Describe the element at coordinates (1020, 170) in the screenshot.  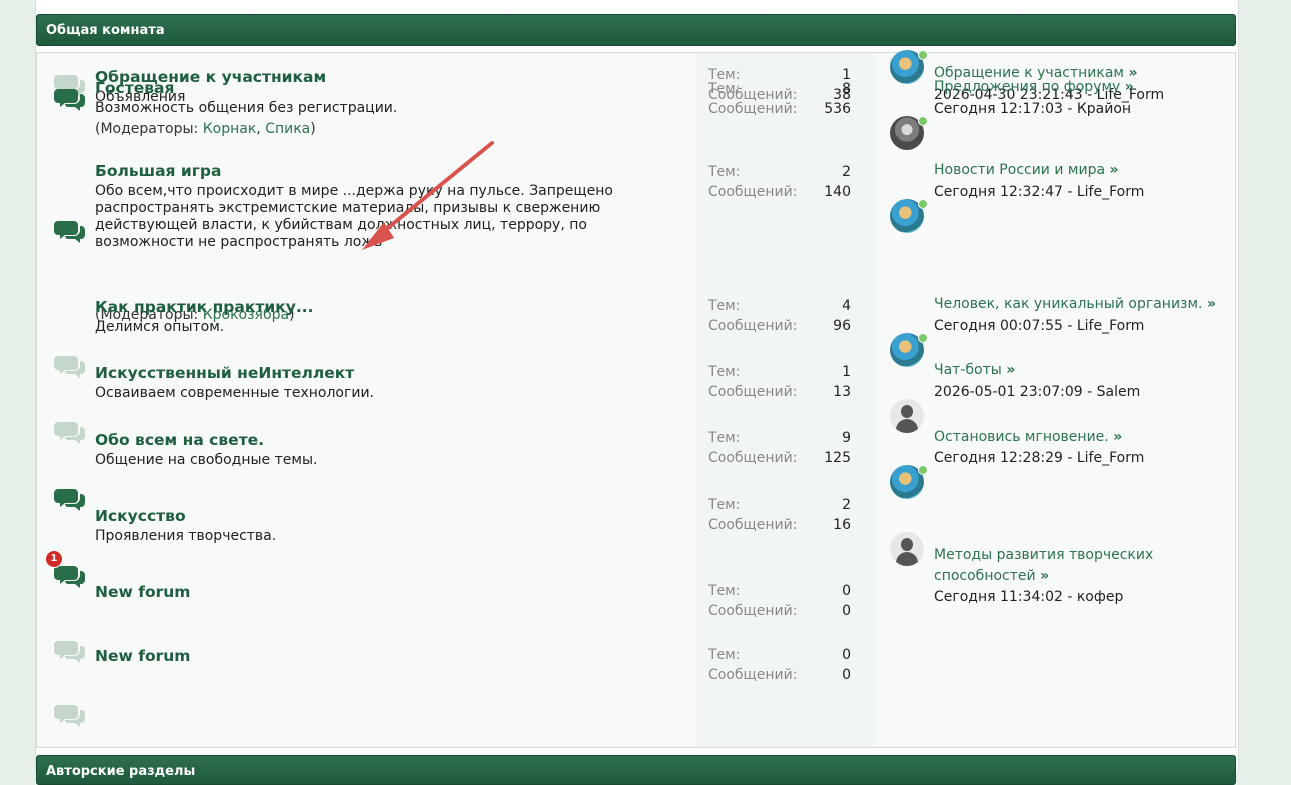
I see `last-post-topic-title: Новости России и мира` at that location.